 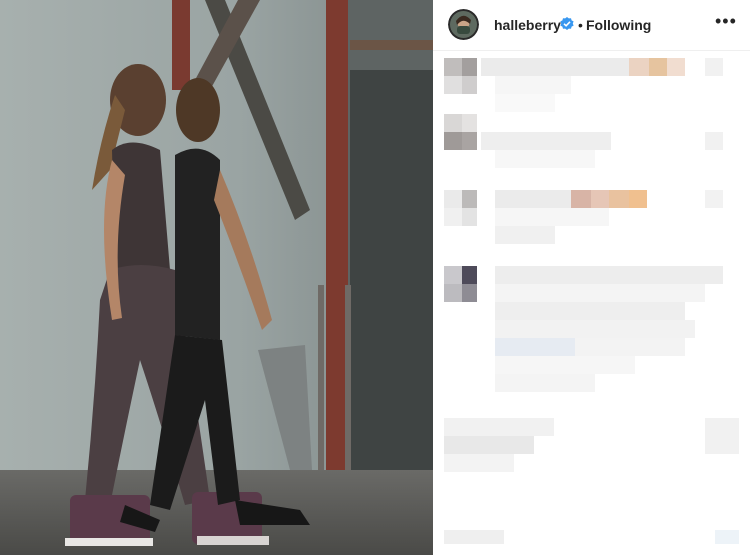 I want to click on username-link: halleberry, so click(x=527, y=25).